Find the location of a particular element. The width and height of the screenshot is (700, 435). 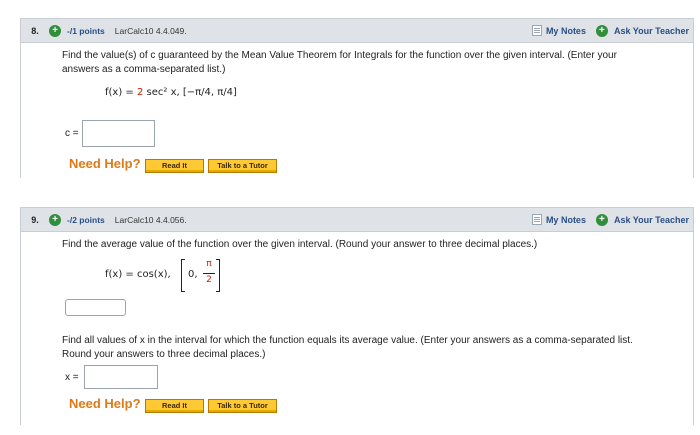

function-formula: f(x) = 2 sec² x, [−π/4, π/4] is located at coordinates (171, 92).